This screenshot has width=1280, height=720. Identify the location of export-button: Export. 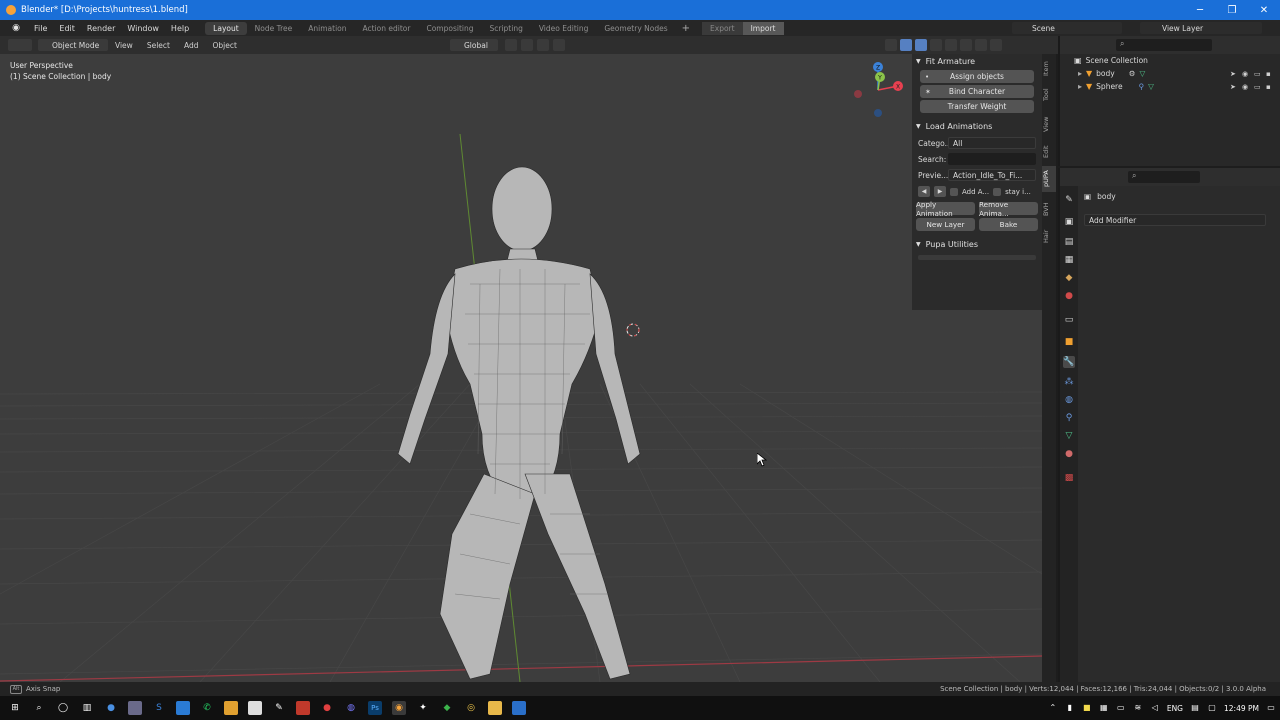
(722, 28).